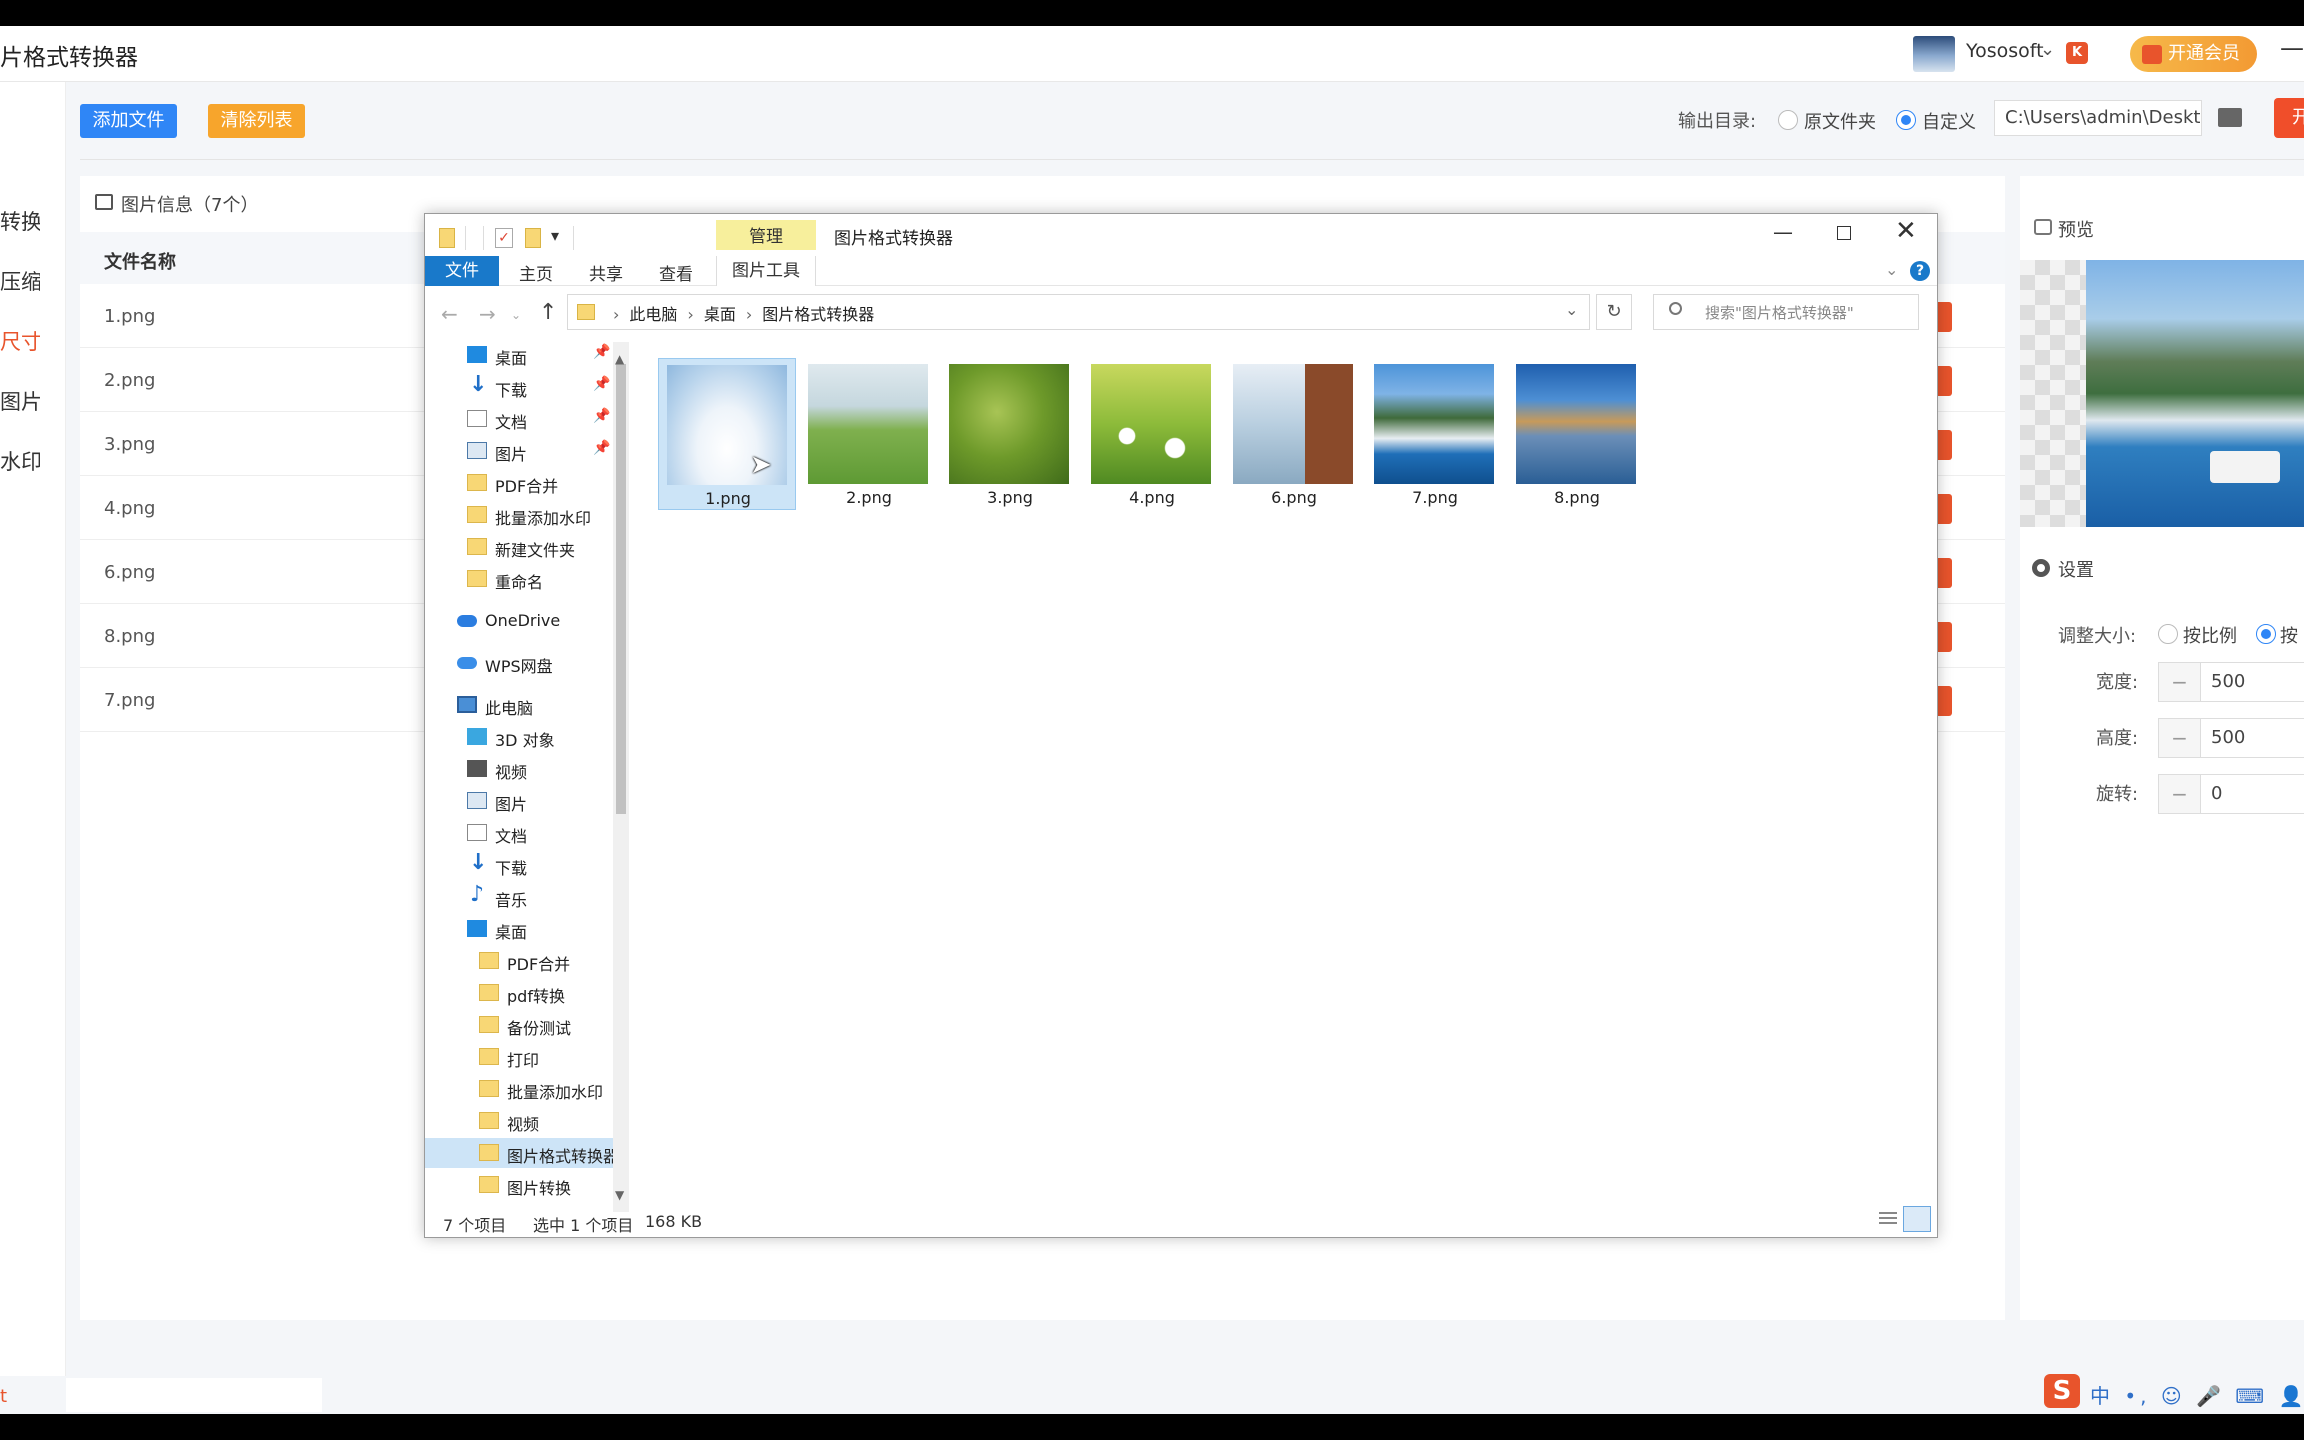 The width and height of the screenshot is (2304, 1440). What do you see at coordinates (2228, 738) in the screenshot?
I see `height-value: 500` at bounding box center [2228, 738].